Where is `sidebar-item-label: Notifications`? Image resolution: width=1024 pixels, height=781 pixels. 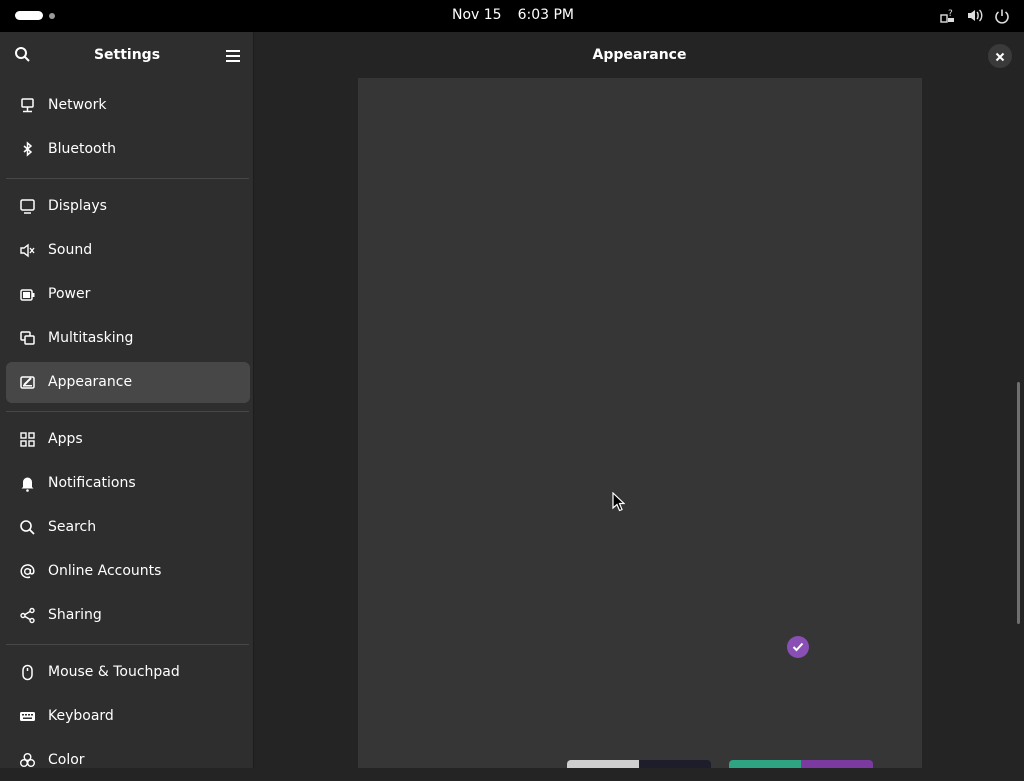 sidebar-item-label: Notifications is located at coordinates (92, 483).